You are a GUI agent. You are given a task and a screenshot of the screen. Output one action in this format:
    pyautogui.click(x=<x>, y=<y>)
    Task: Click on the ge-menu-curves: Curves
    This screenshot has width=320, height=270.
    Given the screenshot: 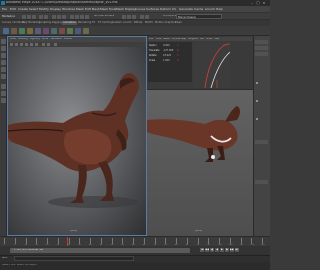 What is the action you would take?
    pyautogui.click(x=176, y=39)
    